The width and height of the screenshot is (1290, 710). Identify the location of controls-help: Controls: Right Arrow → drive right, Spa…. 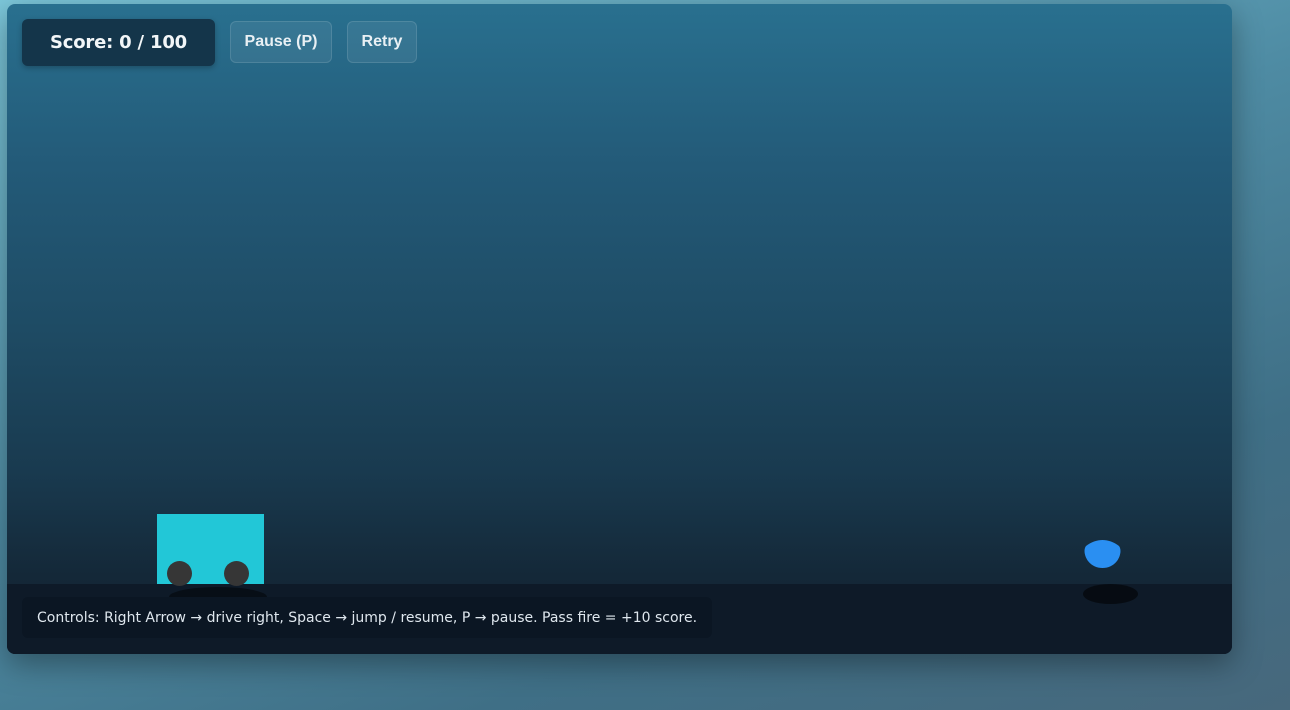
(367, 617).